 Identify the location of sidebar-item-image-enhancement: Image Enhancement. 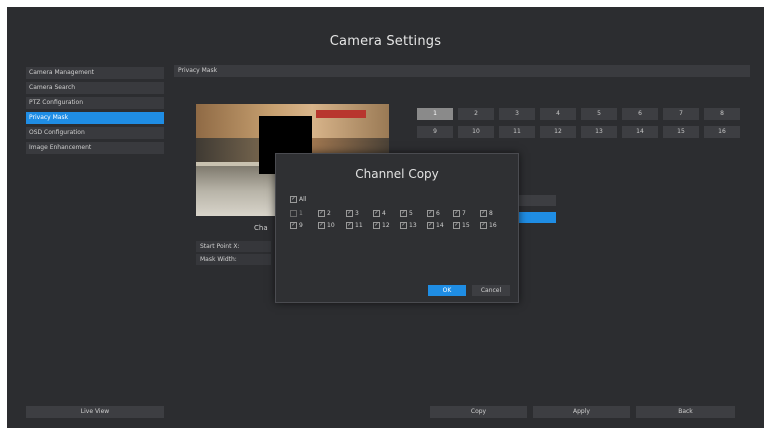
(95, 148).